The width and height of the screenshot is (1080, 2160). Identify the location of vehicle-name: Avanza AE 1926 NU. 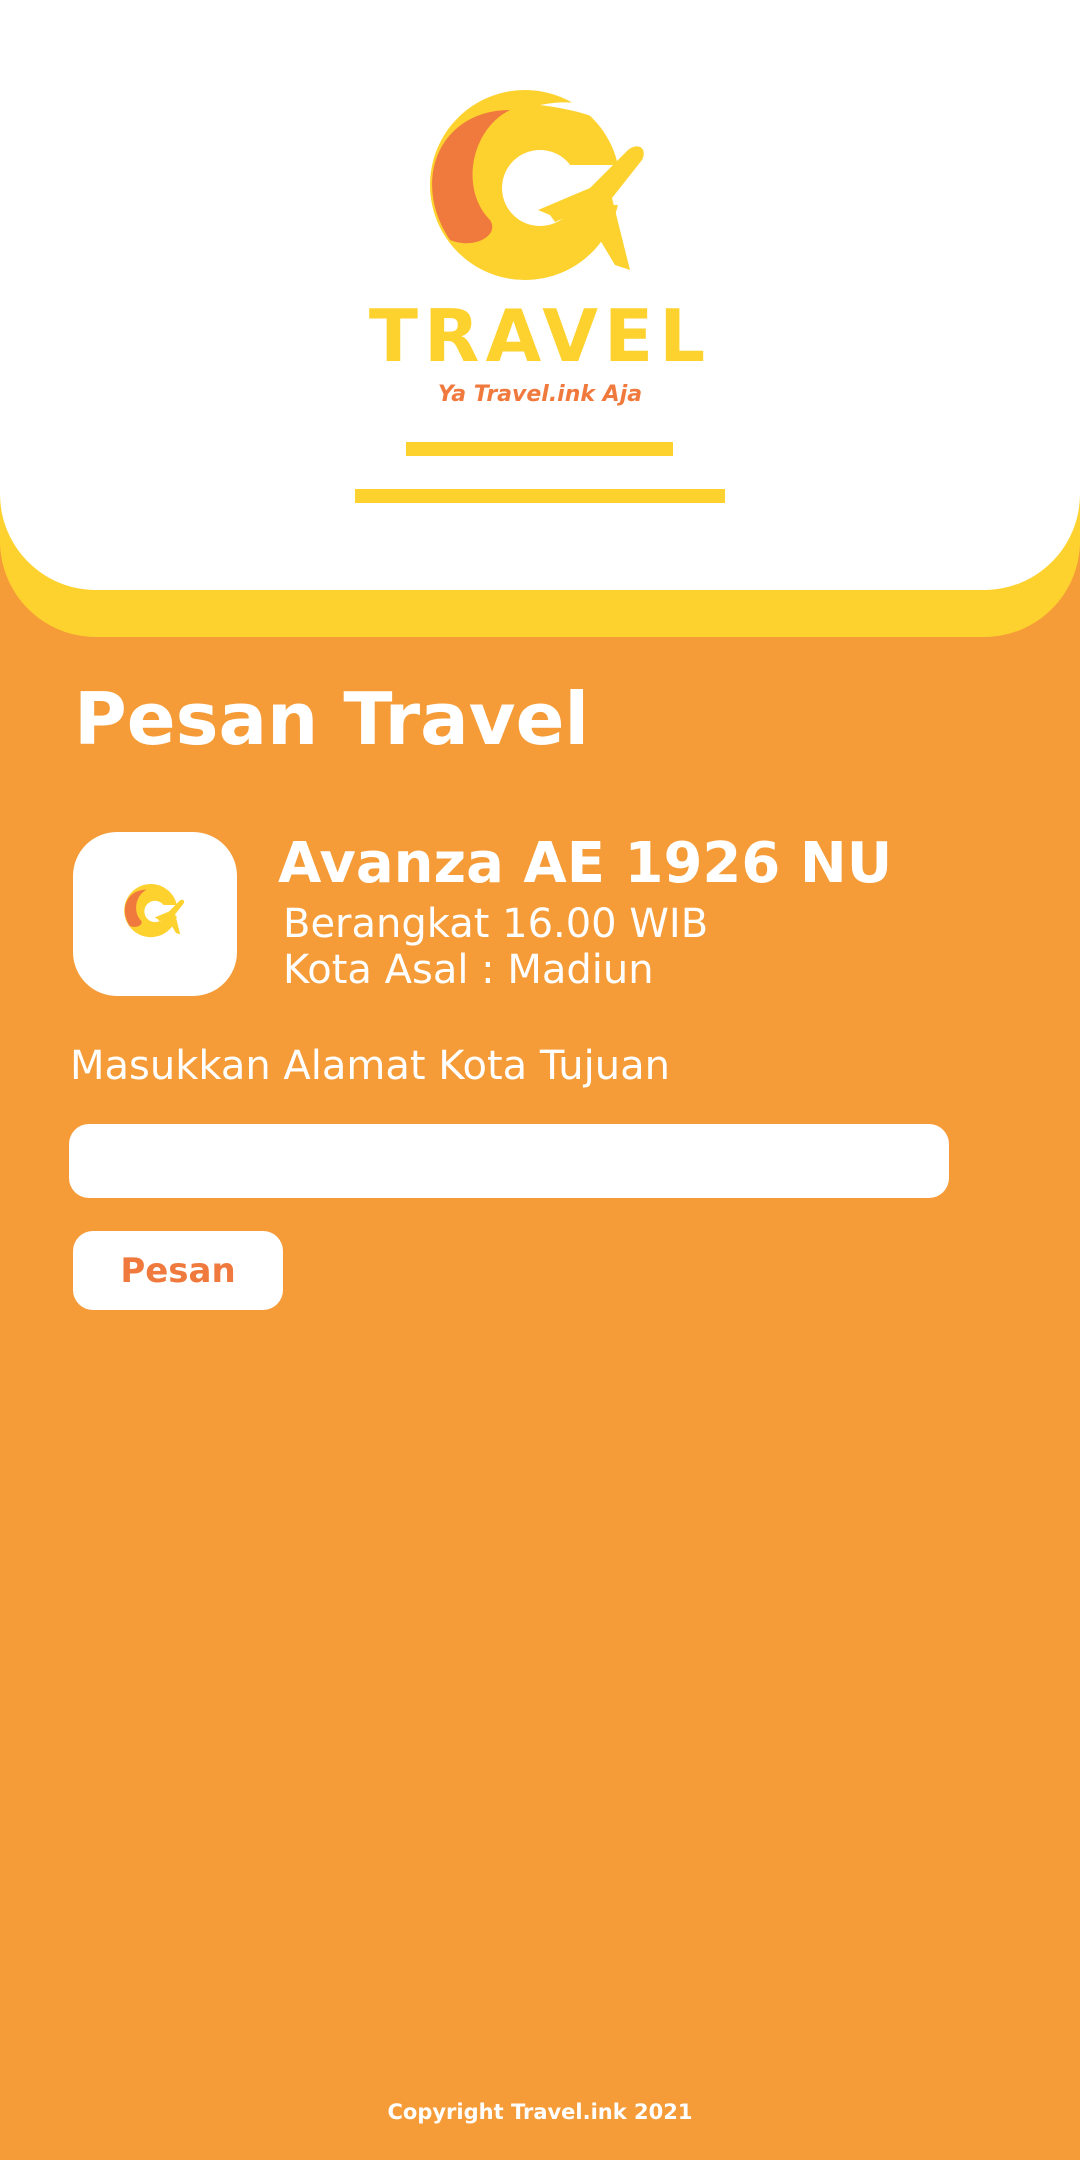
(585, 863).